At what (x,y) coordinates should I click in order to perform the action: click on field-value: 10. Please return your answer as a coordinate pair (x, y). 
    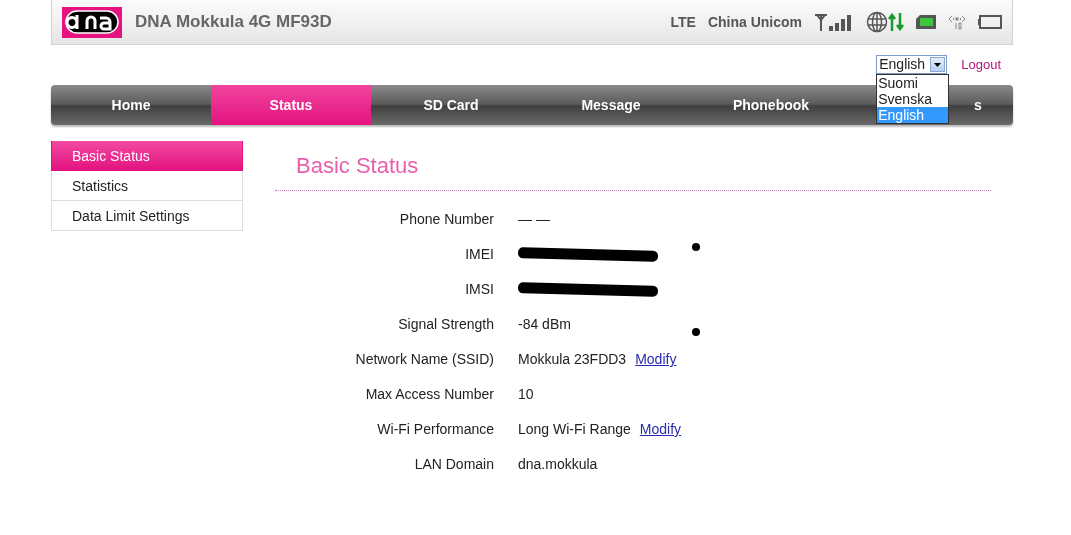
    Looking at the image, I should click on (526, 394).